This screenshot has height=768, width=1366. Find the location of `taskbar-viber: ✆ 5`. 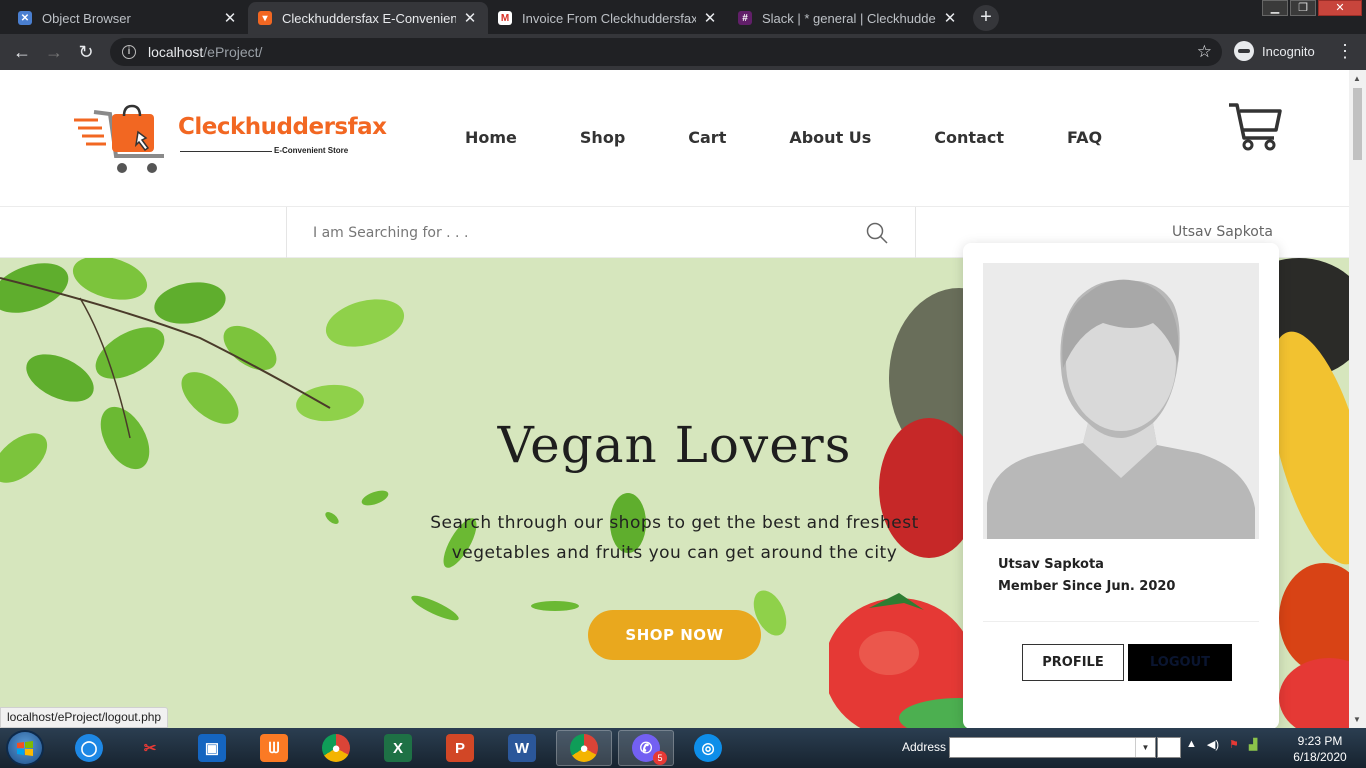

taskbar-viber: ✆ 5 is located at coordinates (646, 748).